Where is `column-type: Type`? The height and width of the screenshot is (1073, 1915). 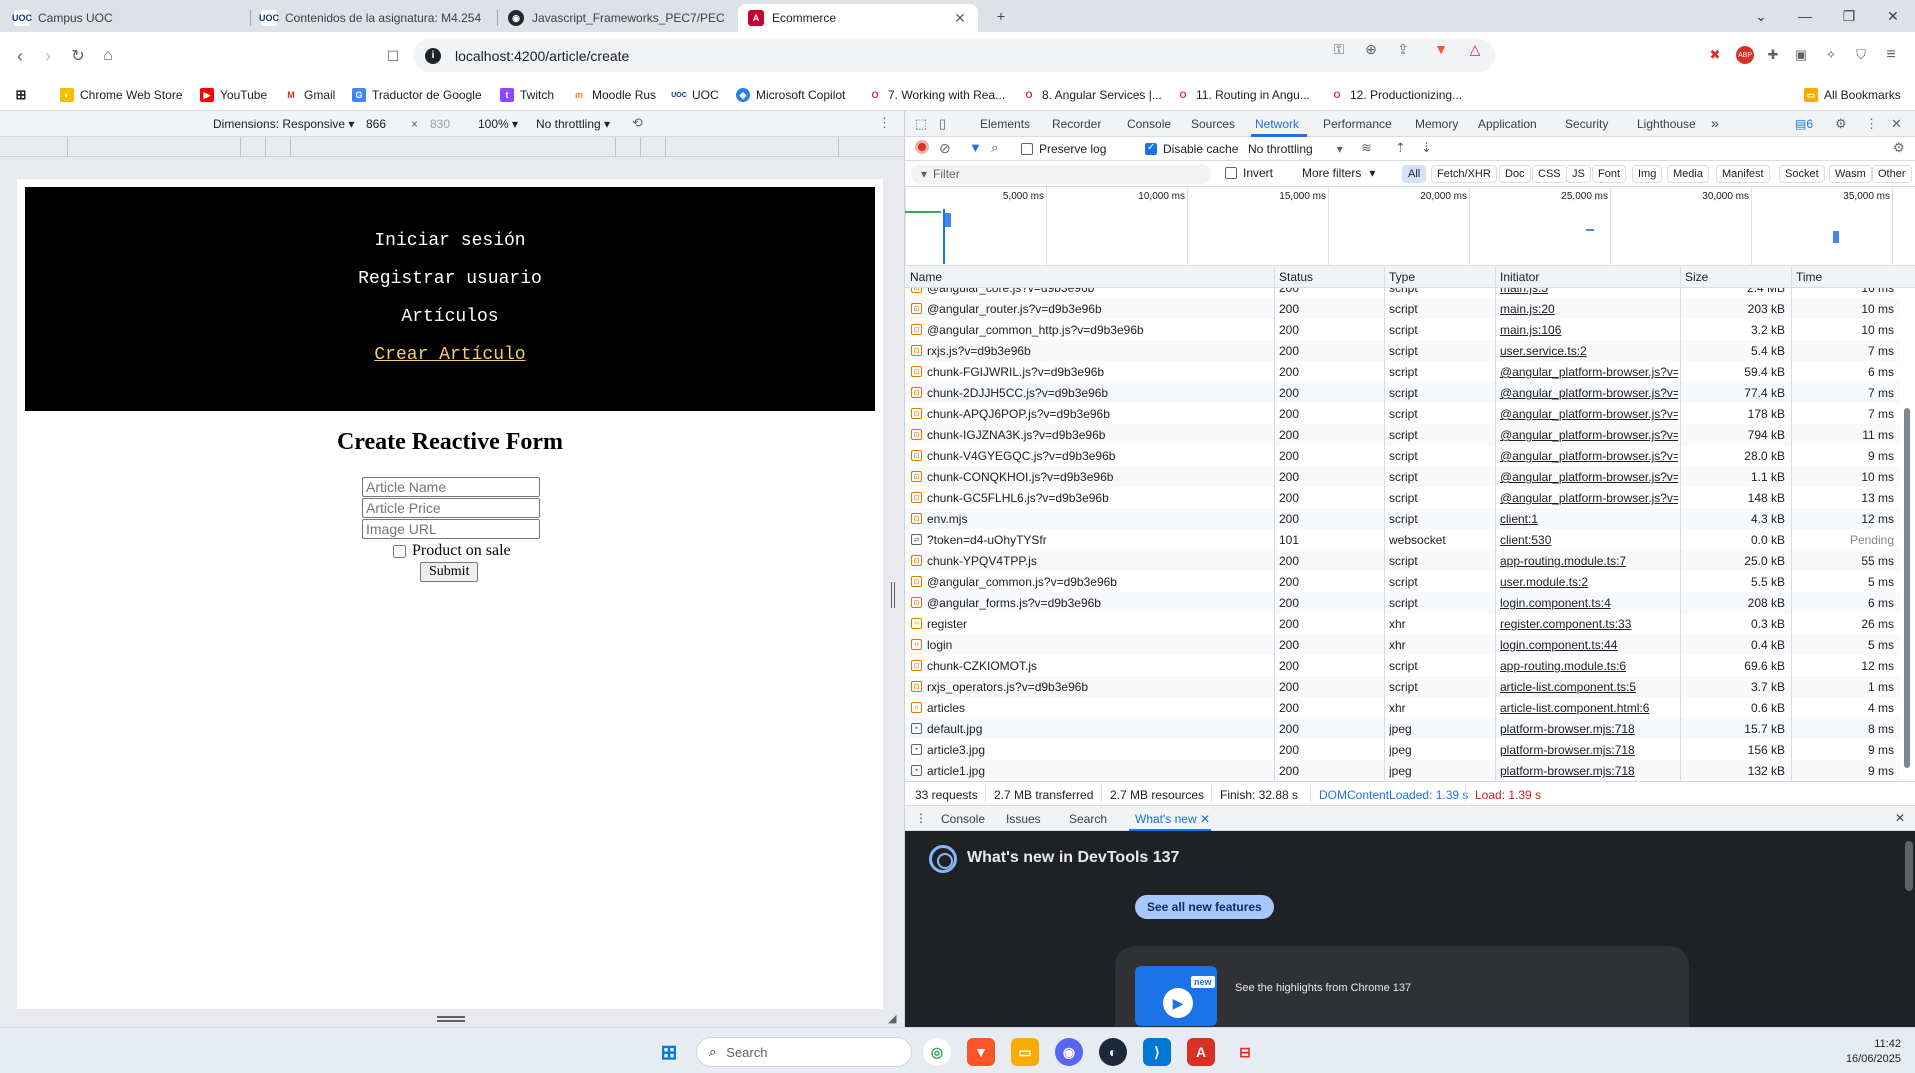 column-type: Type is located at coordinates (1402, 277).